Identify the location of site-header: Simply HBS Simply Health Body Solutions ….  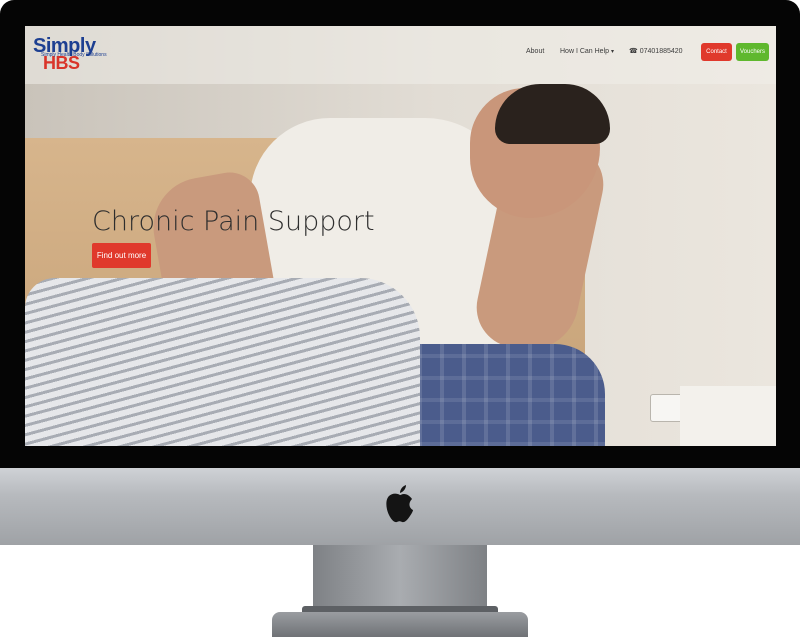
(400, 55).